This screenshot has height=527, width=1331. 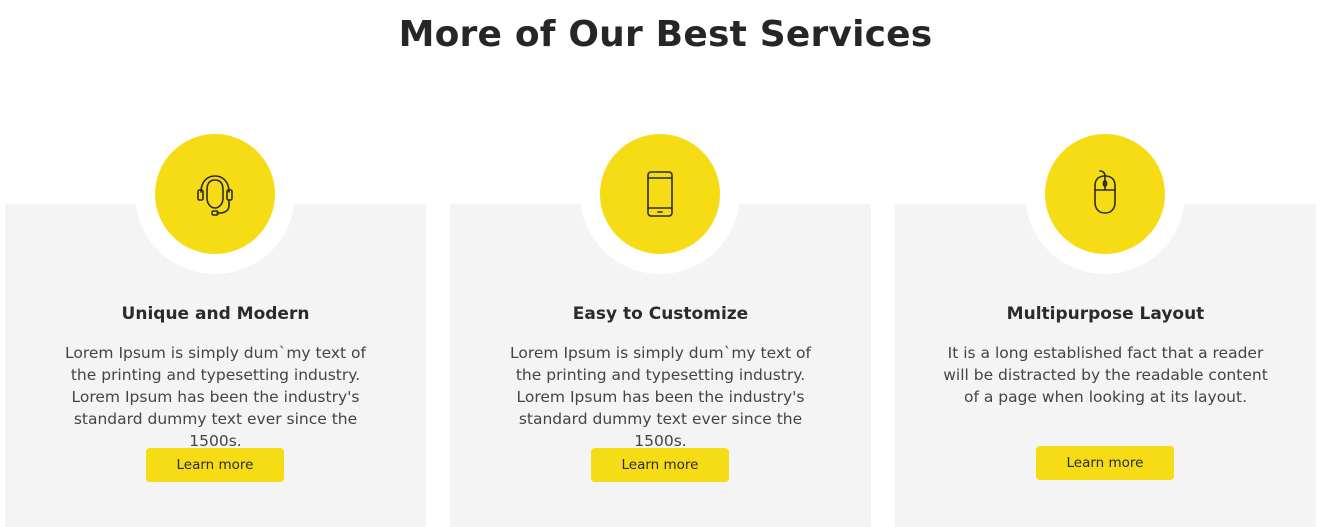 I want to click on card-title: Easy to Customize, so click(x=660, y=314).